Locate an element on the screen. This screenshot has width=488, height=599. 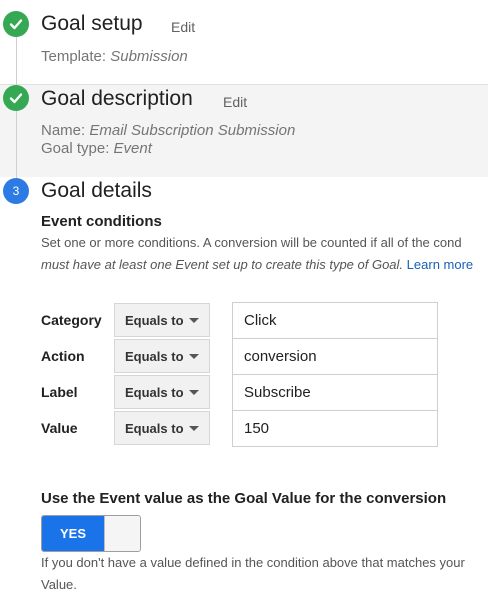
condition-label-action: Action is located at coordinates (63, 356).